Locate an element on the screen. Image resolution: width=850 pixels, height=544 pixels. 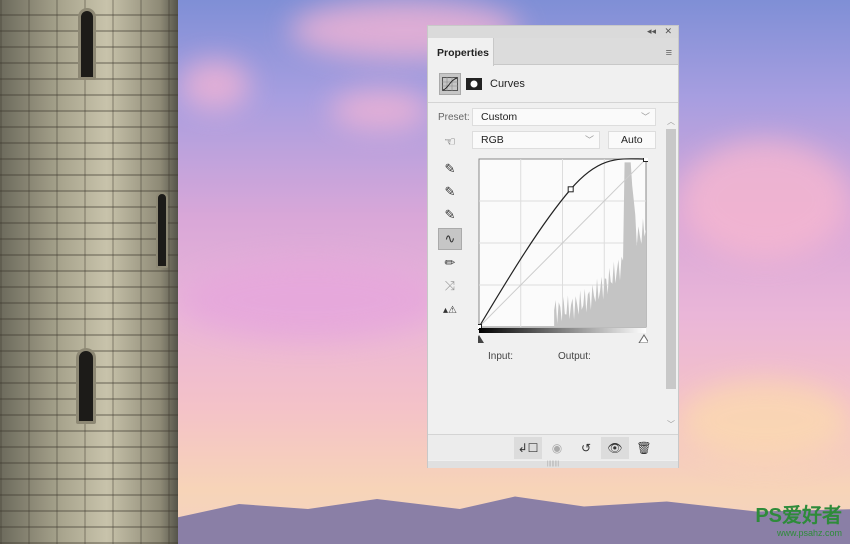
smooth-curve-icon: ⤨ is located at coordinates (450, 286).